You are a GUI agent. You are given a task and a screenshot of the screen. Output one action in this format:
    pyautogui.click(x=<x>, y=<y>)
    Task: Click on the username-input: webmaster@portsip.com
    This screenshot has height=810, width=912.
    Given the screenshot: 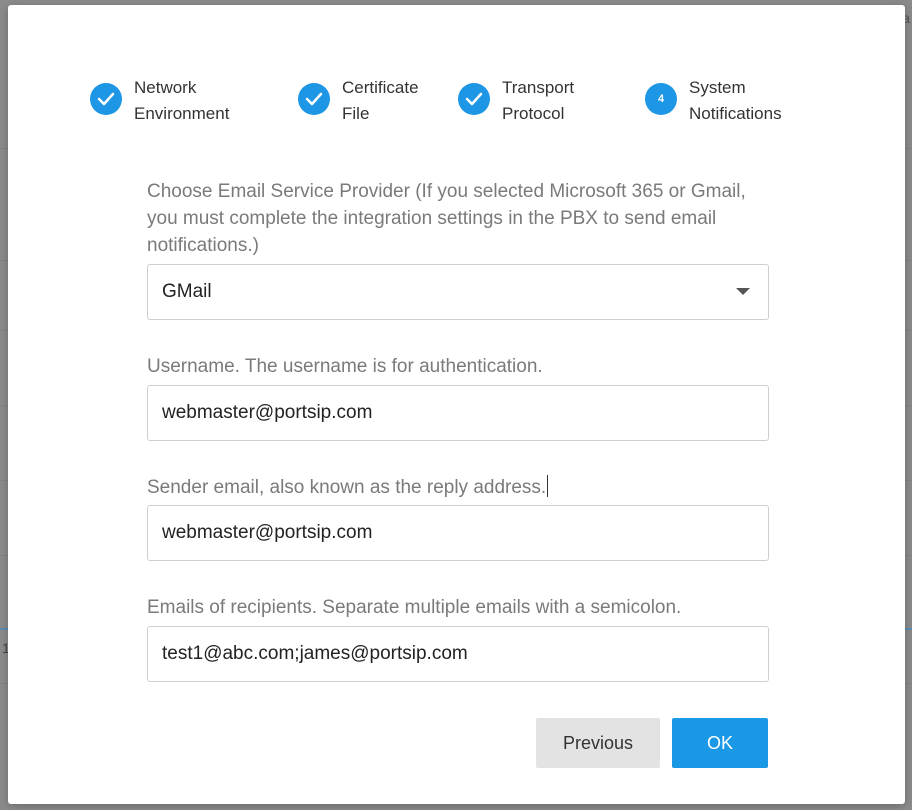 What is the action you would take?
    pyautogui.click(x=458, y=413)
    